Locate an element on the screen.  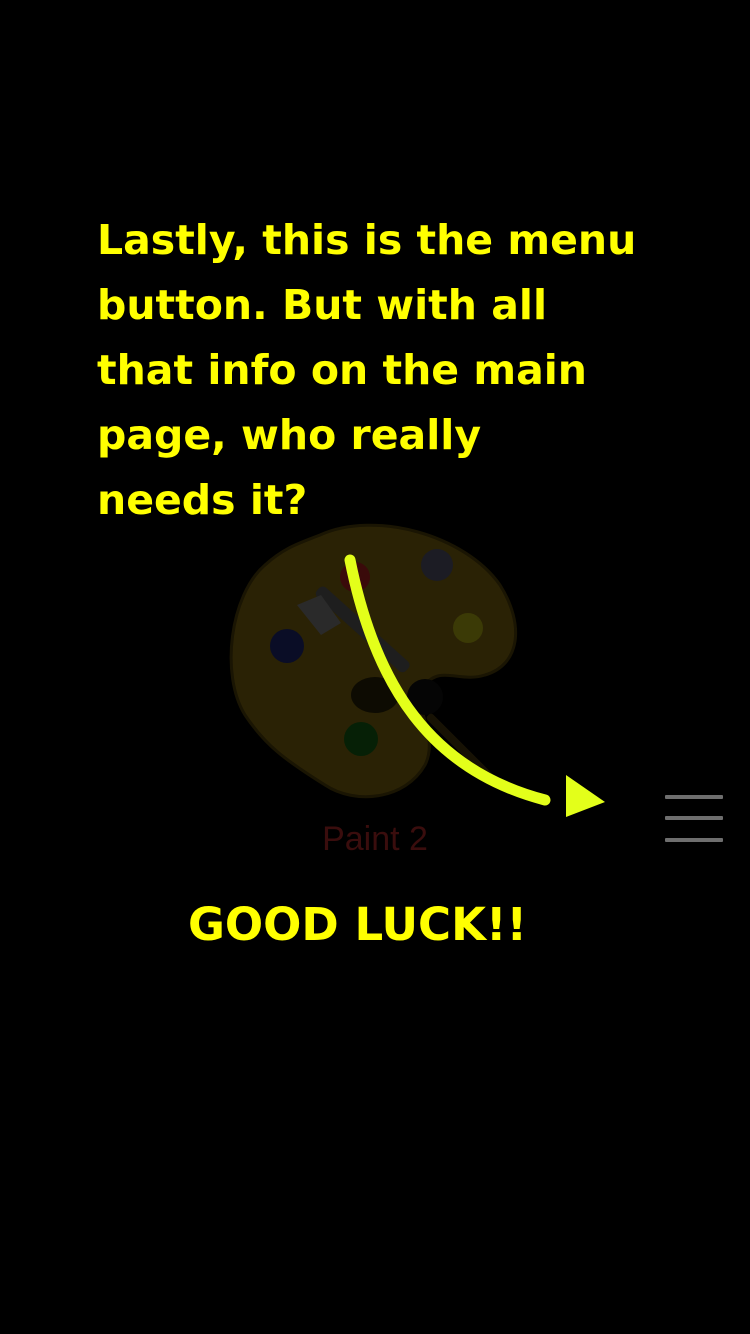
menu-bar-middle is located at coordinates (694, 818).